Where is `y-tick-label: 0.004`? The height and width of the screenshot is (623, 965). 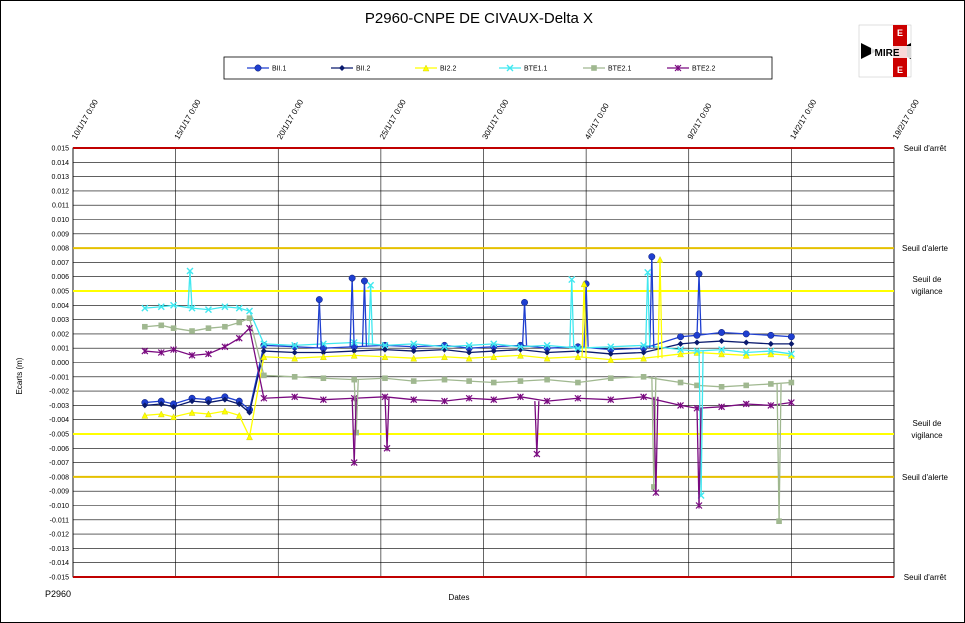
y-tick-label: 0.004 is located at coordinates (60, 306).